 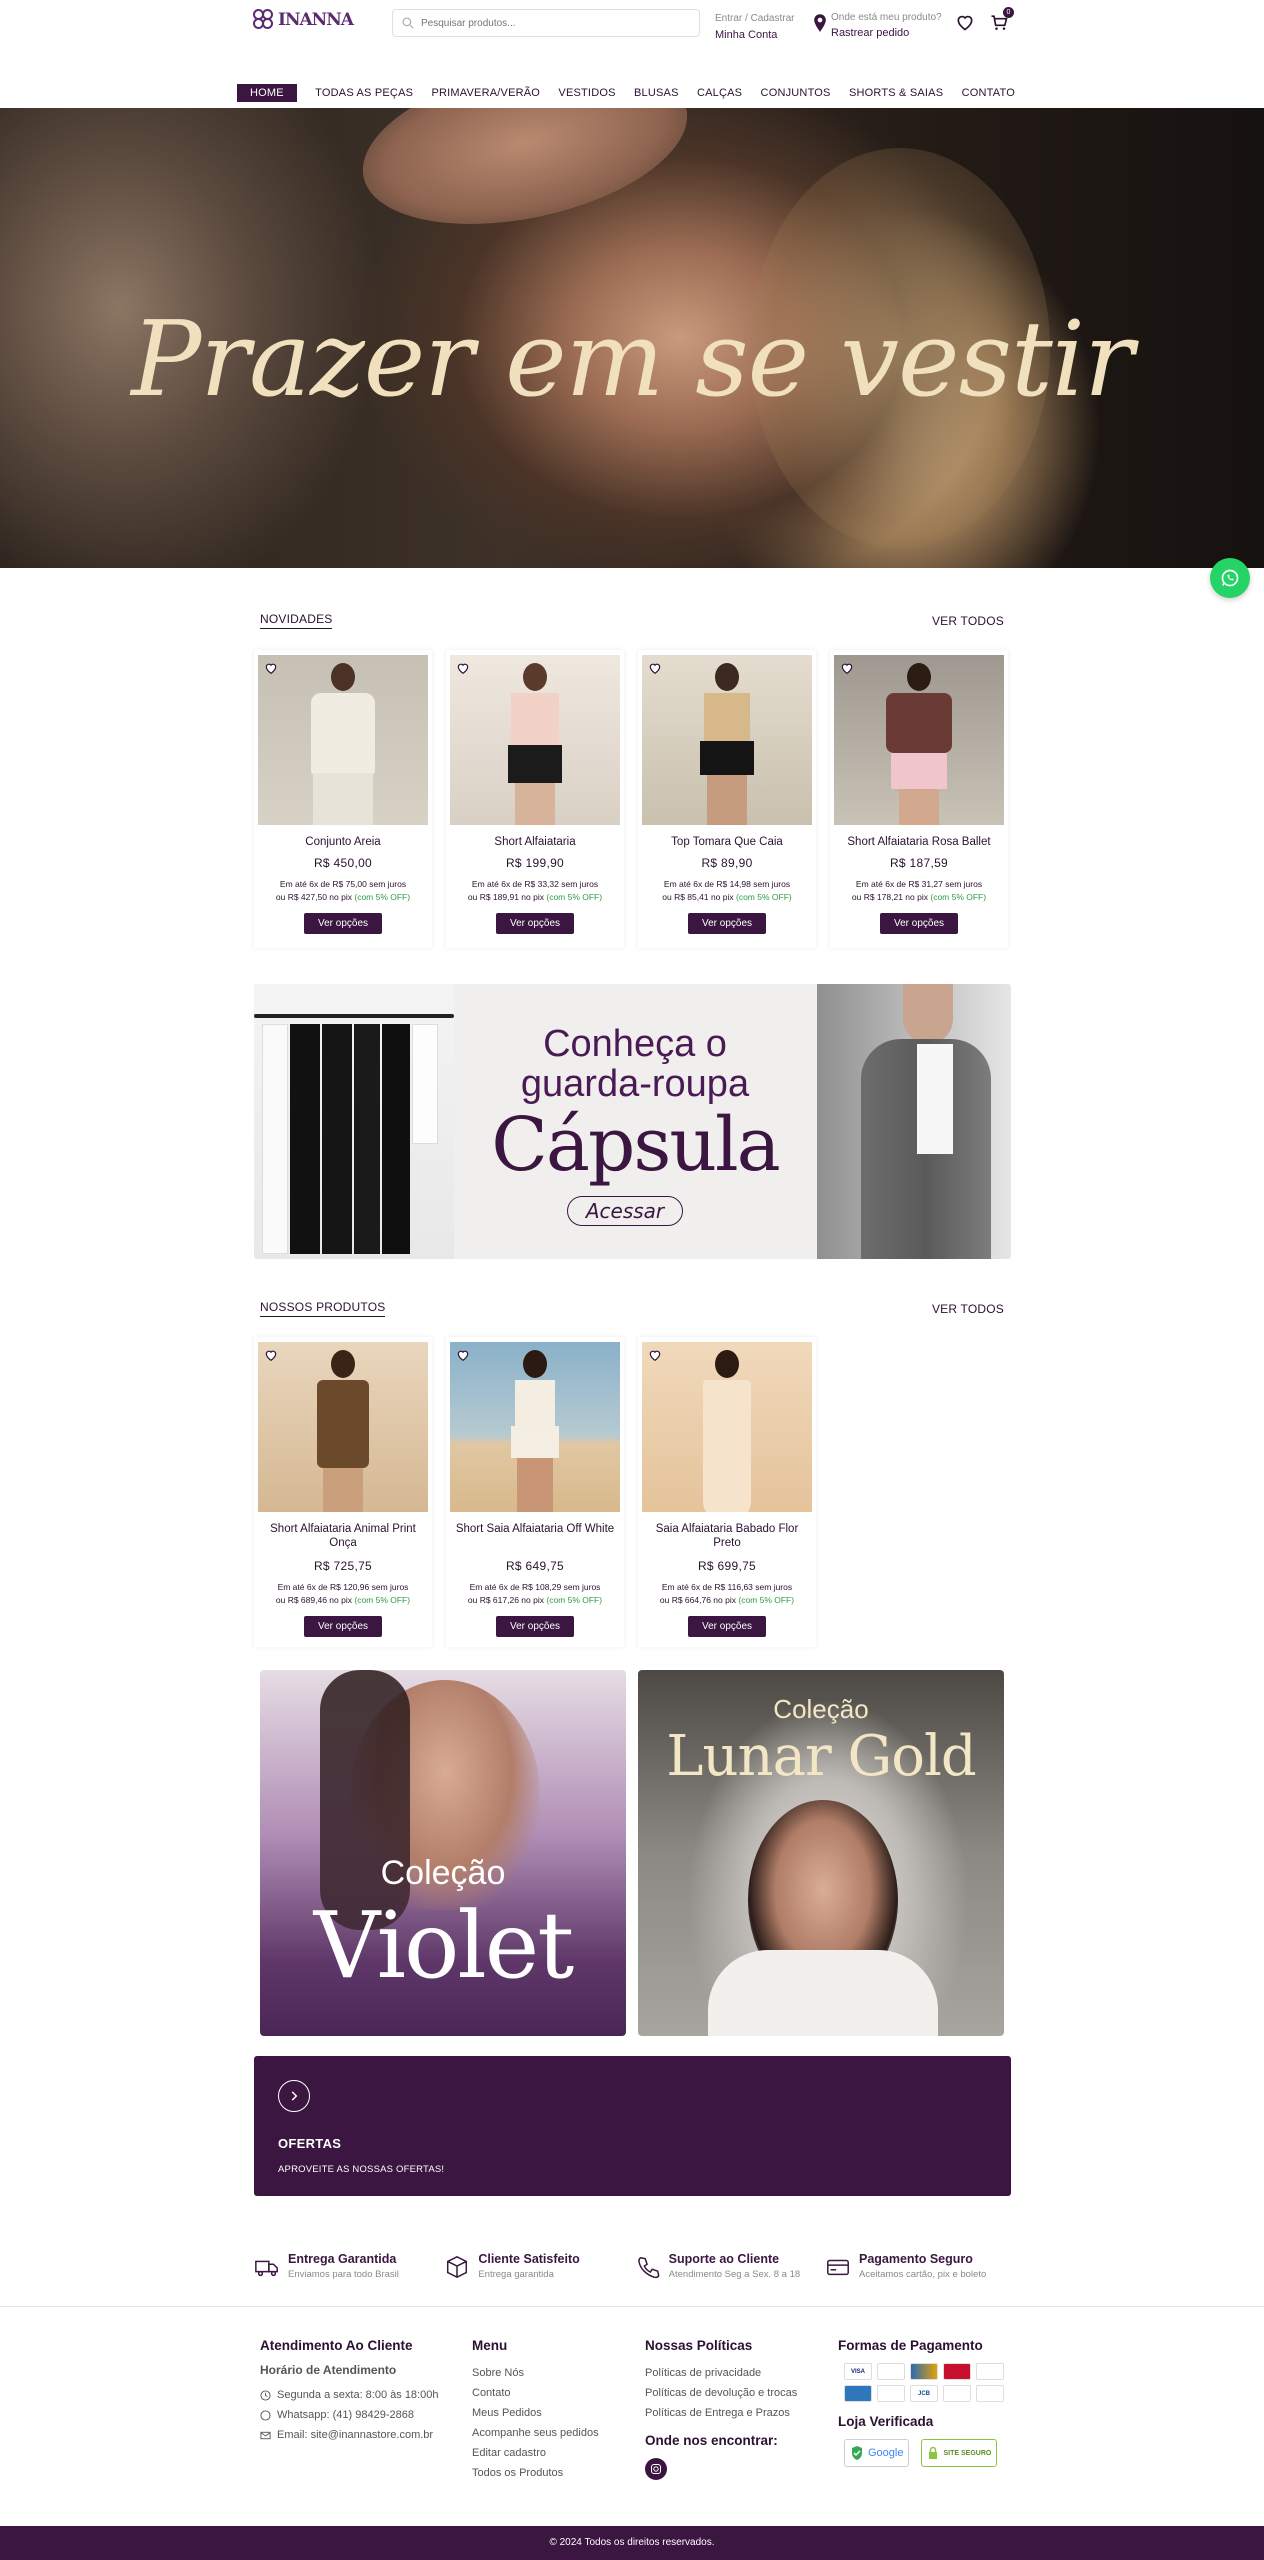 I want to click on instagram-icon, so click(x=656, y=2469).